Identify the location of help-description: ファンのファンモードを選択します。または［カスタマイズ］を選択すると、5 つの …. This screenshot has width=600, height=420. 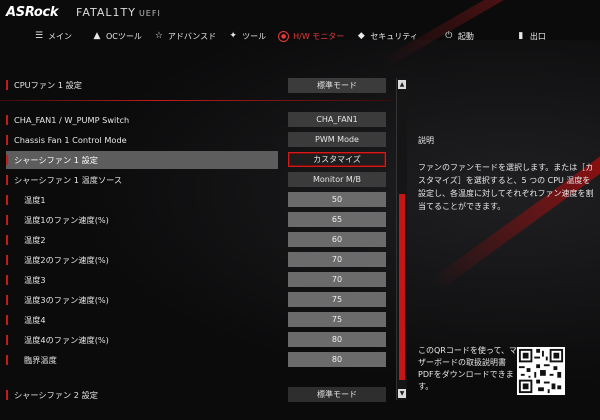
(506, 187).